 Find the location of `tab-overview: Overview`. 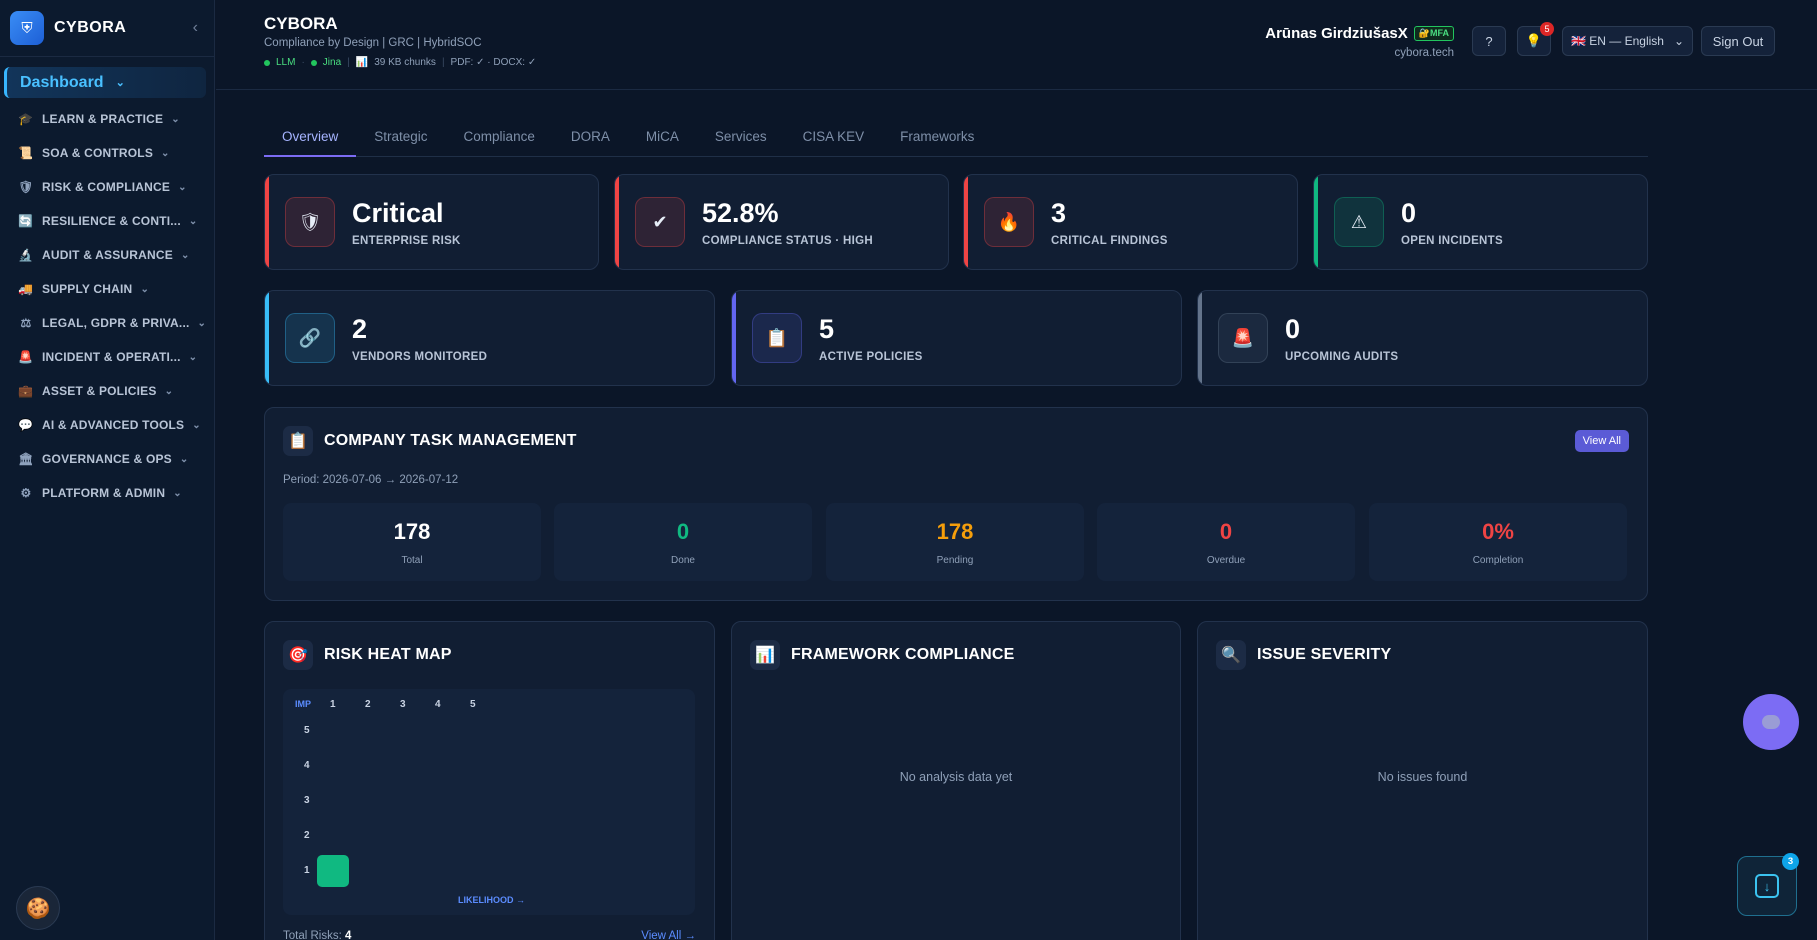

tab-overview: Overview is located at coordinates (310, 140).